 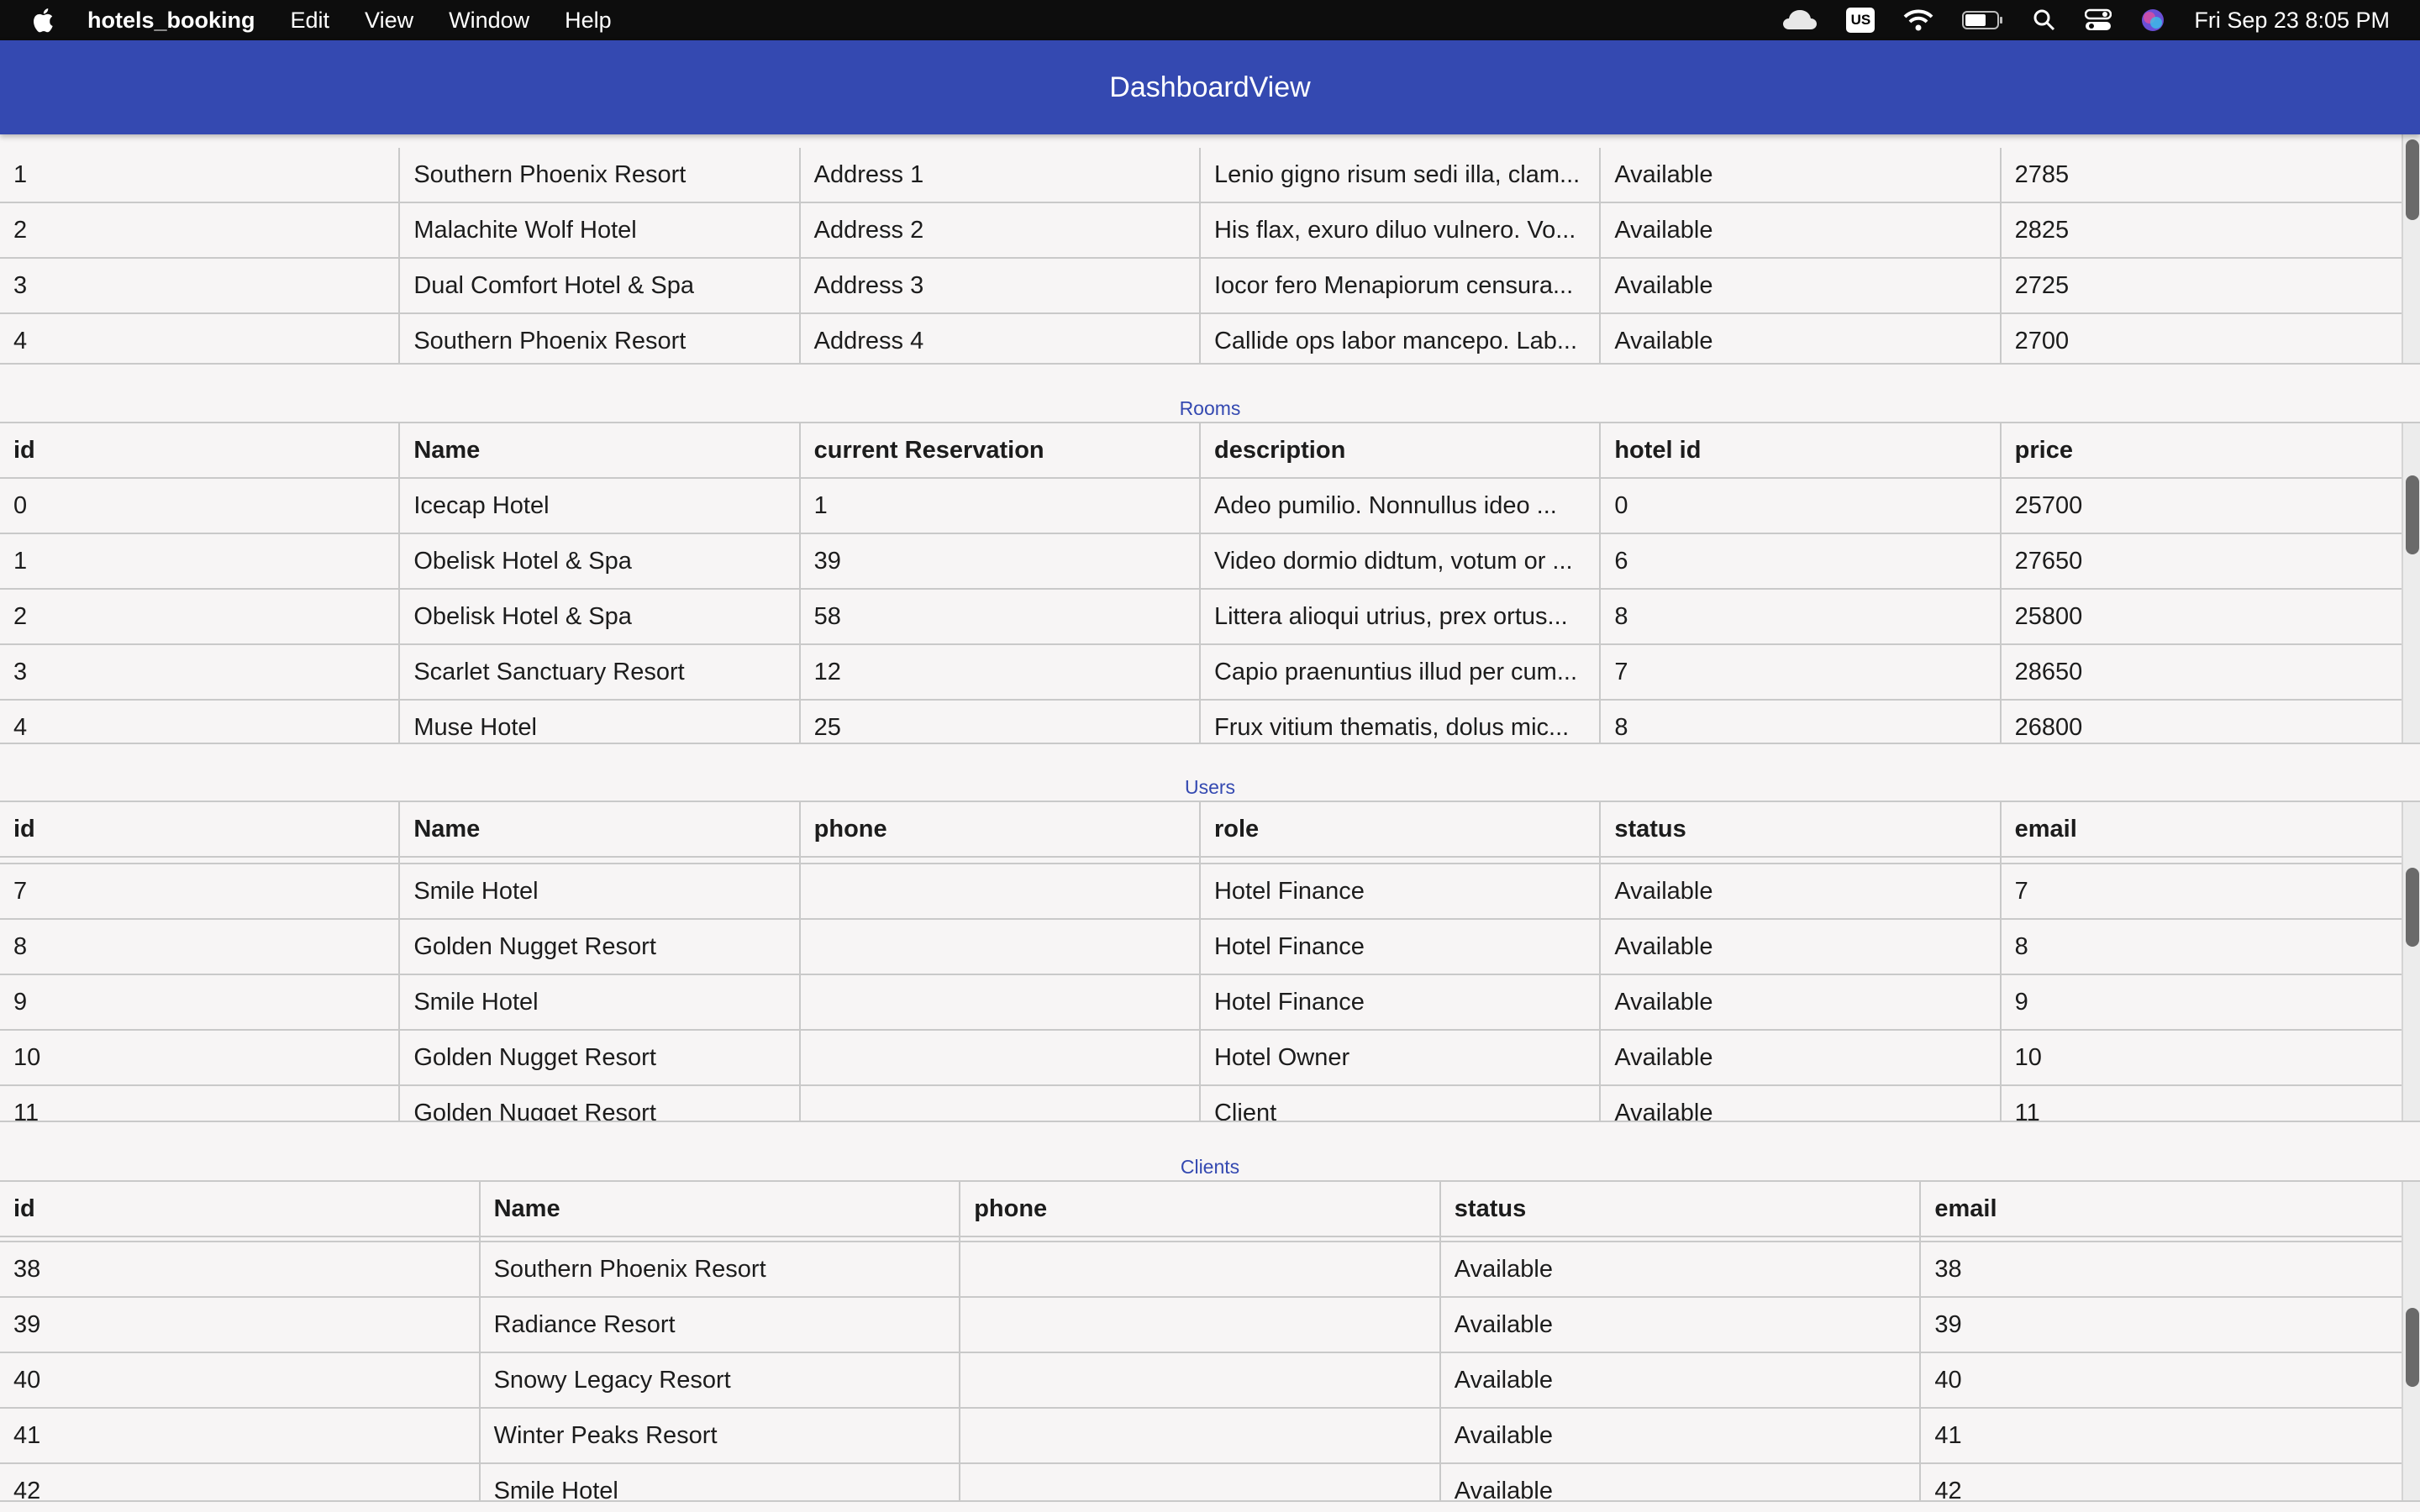 What do you see at coordinates (1402, 1002) in the screenshot?
I see `cell-role: Hotel Finance` at bounding box center [1402, 1002].